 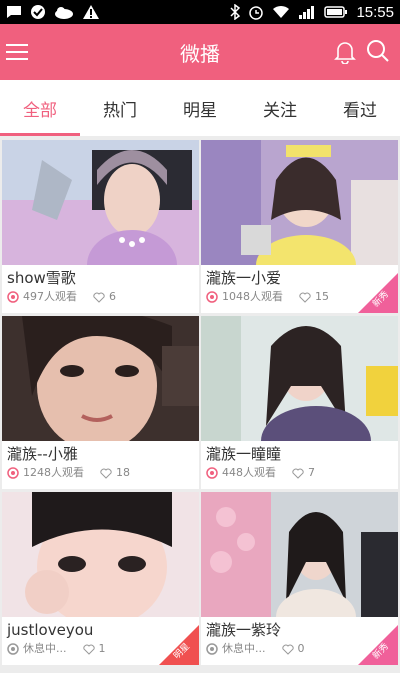 What do you see at coordinates (120, 108) in the screenshot?
I see `tab-hot: 热门` at bounding box center [120, 108].